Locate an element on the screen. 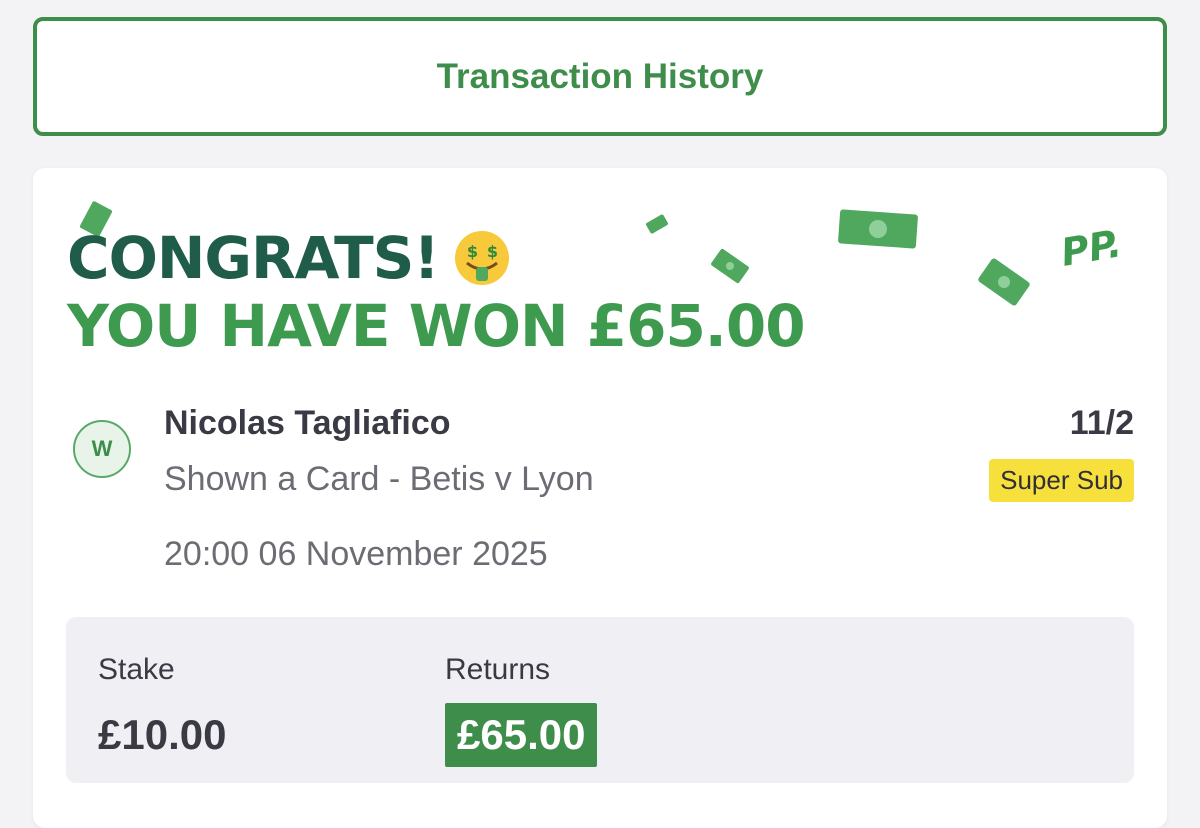 This screenshot has height=828, width=1200. congrats-text: CONGRATS! is located at coordinates (253, 258).